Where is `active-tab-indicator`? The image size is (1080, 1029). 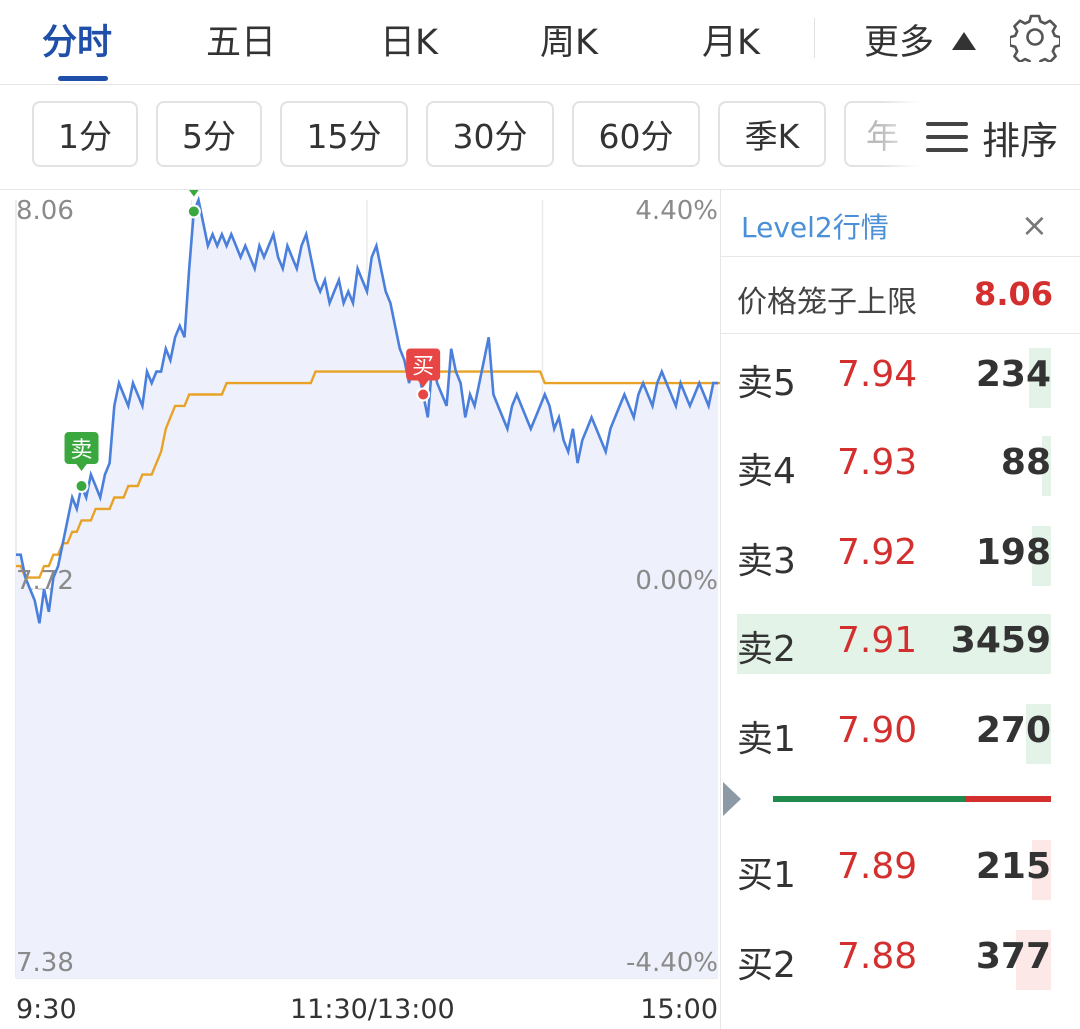
active-tab-indicator is located at coordinates (83, 78).